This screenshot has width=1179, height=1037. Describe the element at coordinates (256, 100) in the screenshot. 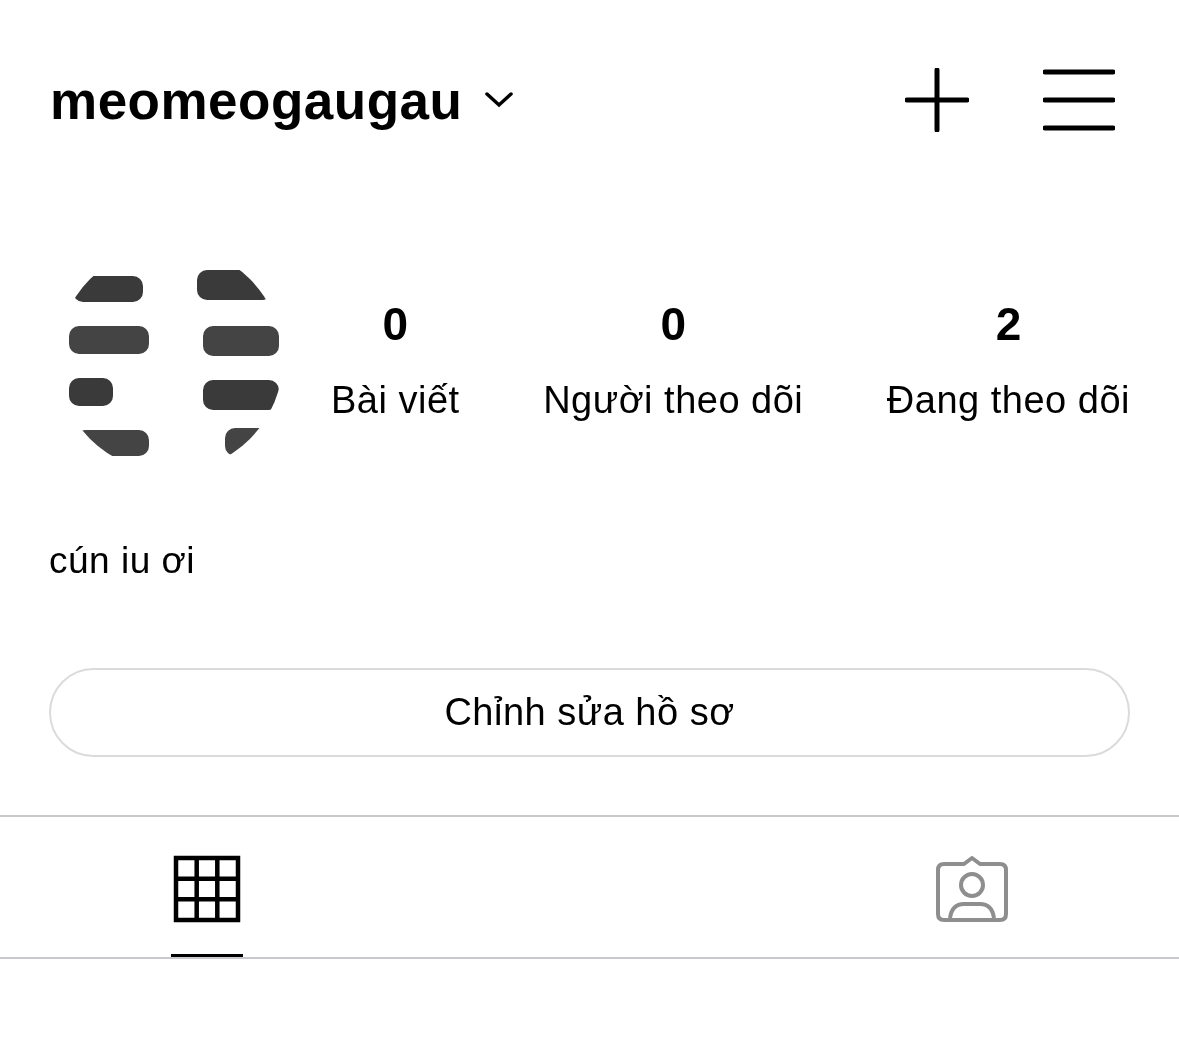

I see `username: meomeogaugau` at that location.